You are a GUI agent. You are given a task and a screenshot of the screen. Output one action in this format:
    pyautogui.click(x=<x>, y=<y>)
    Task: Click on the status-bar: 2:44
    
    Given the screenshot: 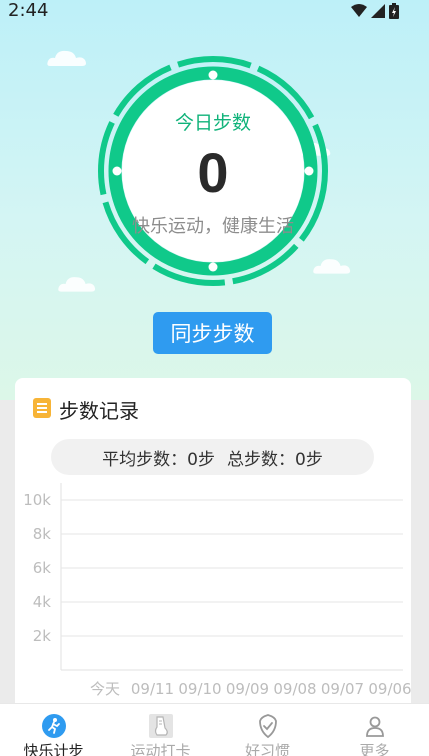 What is the action you would take?
    pyautogui.click(x=214, y=12)
    